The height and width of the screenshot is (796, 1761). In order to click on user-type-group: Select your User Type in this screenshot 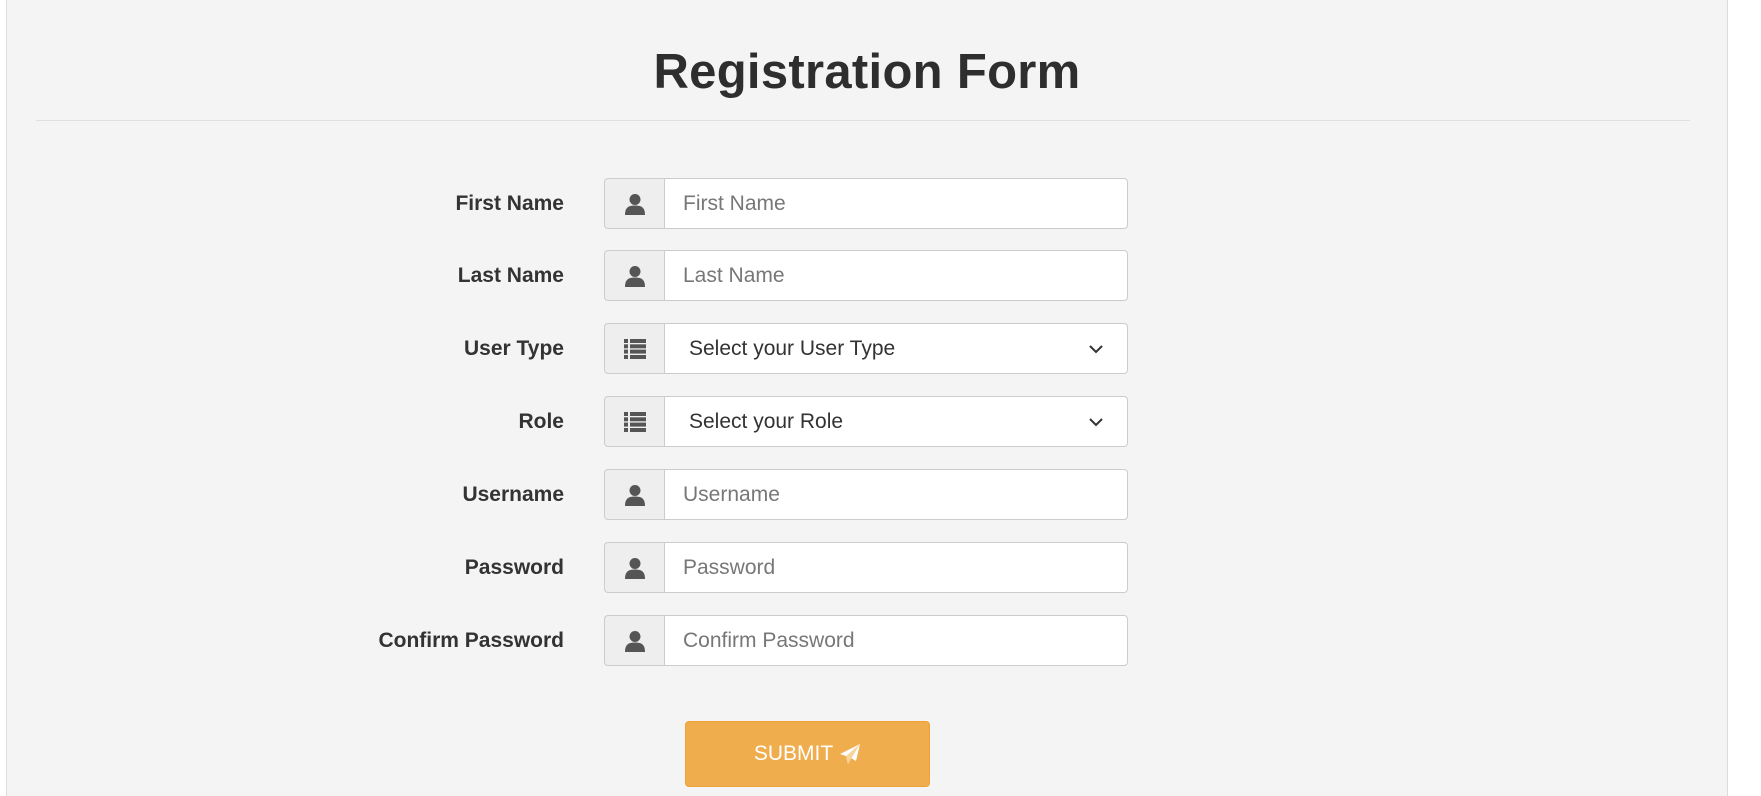, I will do `click(866, 348)`.